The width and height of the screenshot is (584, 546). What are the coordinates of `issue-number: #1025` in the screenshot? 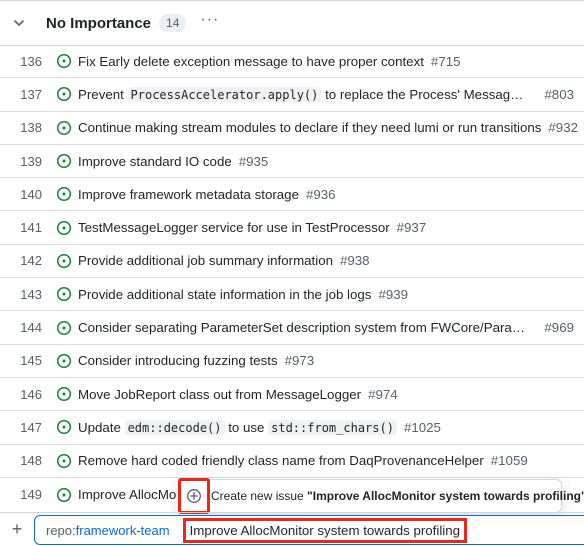 It's located at (422, 427).